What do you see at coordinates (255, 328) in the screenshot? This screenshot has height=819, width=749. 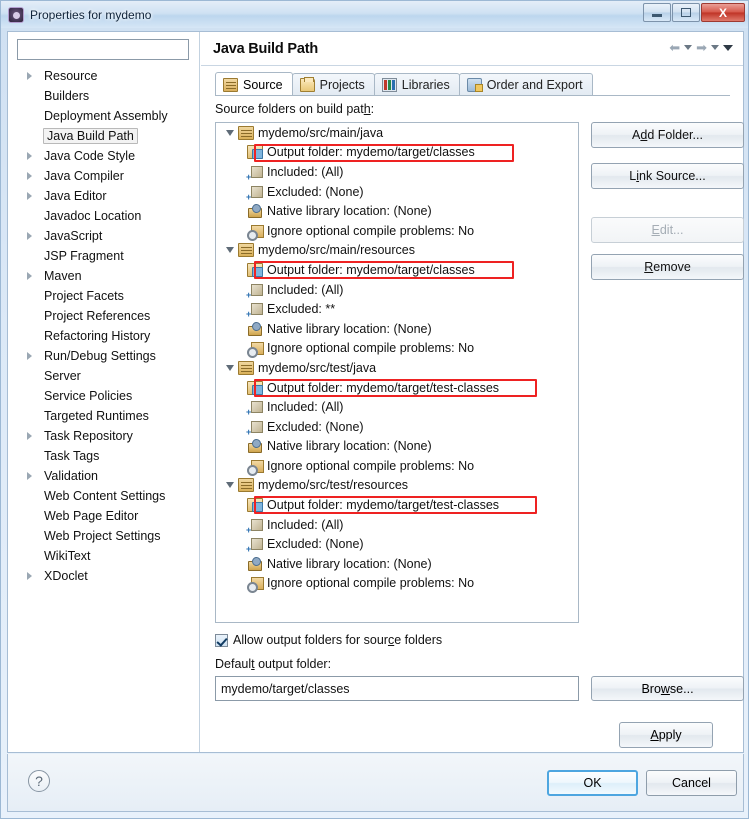 I see `native-library-icon` at bounding box center [255, 328].